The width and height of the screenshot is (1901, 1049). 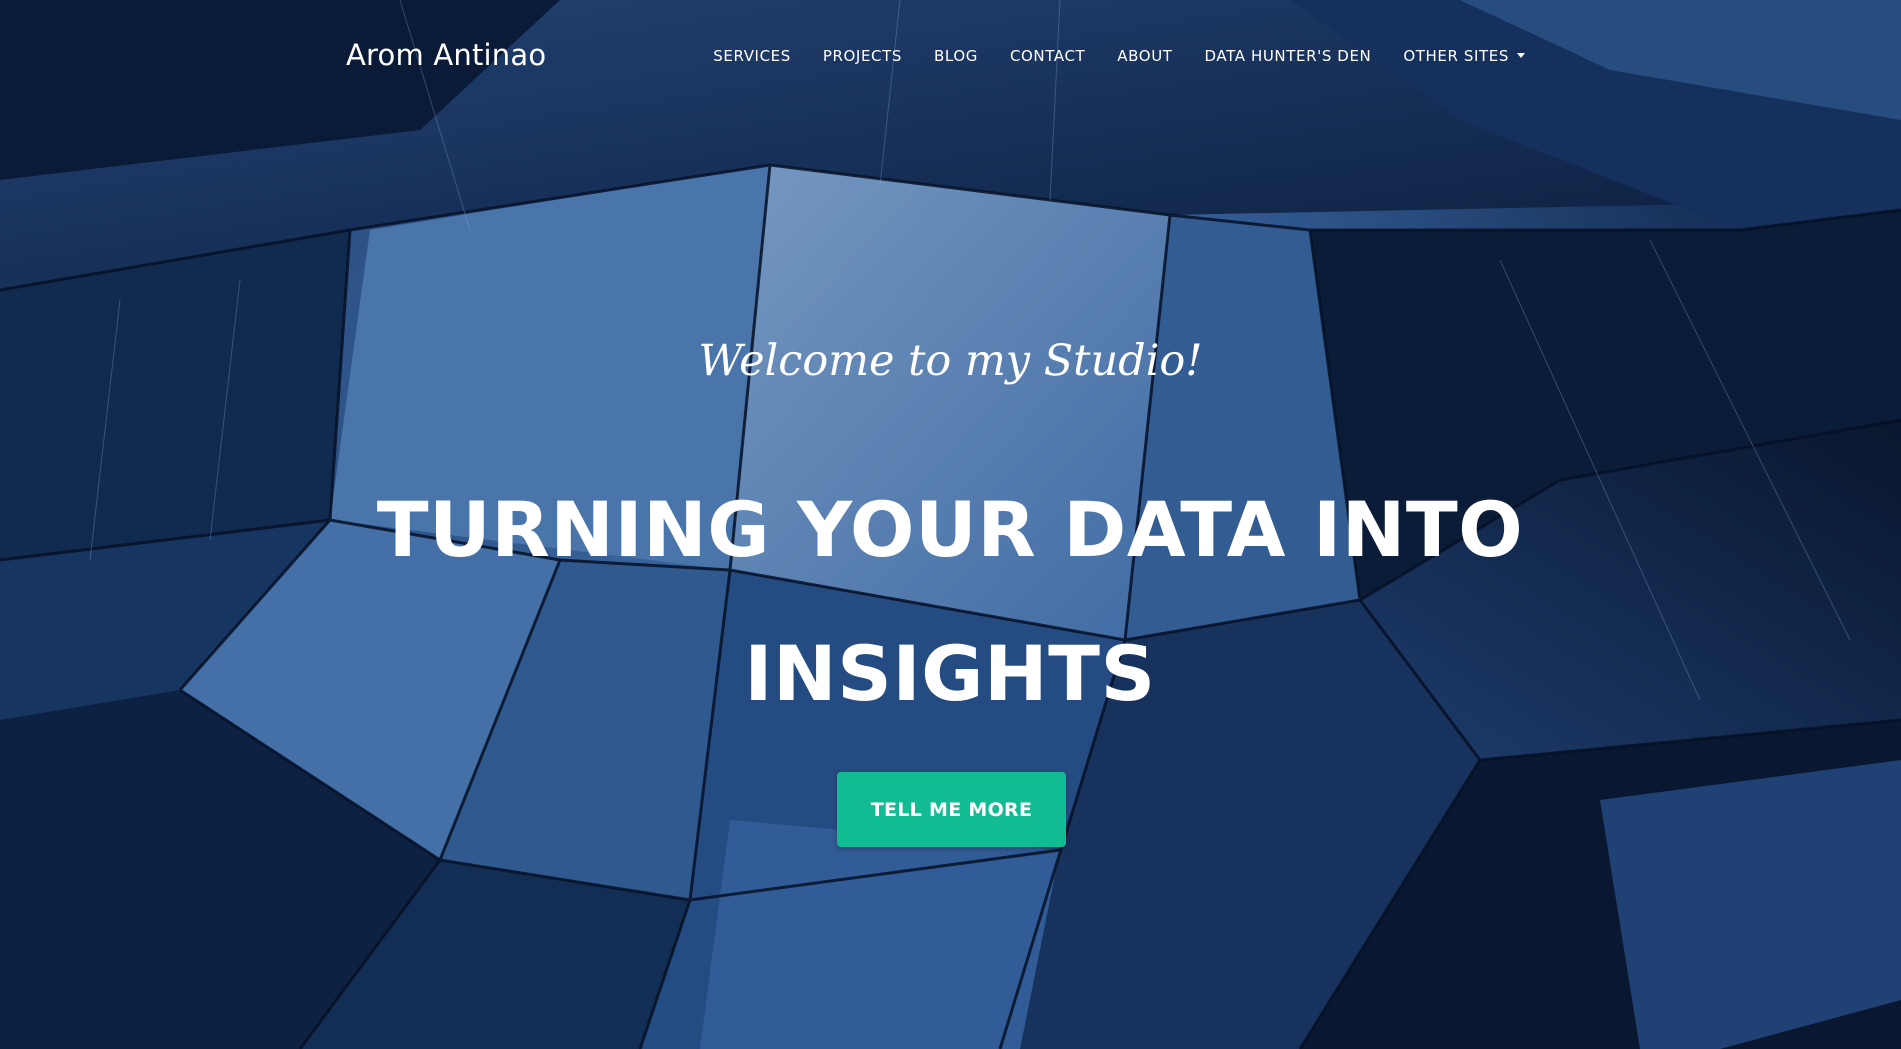 What do you see at coordinates (951, 809) in the screenshot?
I see `tell-me-more-button: TELL ME MORE` at bounding box center [951, 809].